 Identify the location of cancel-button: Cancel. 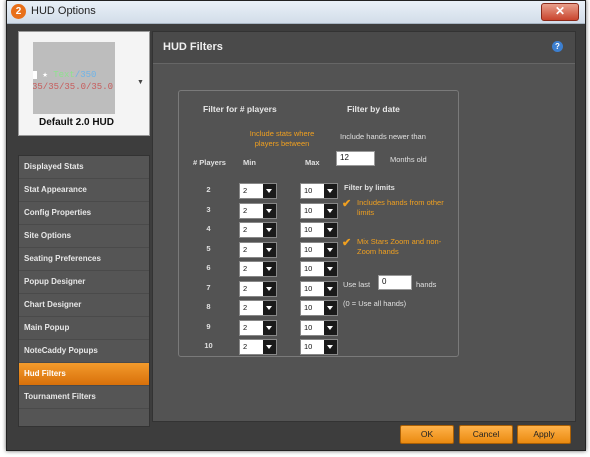
(486, 434).